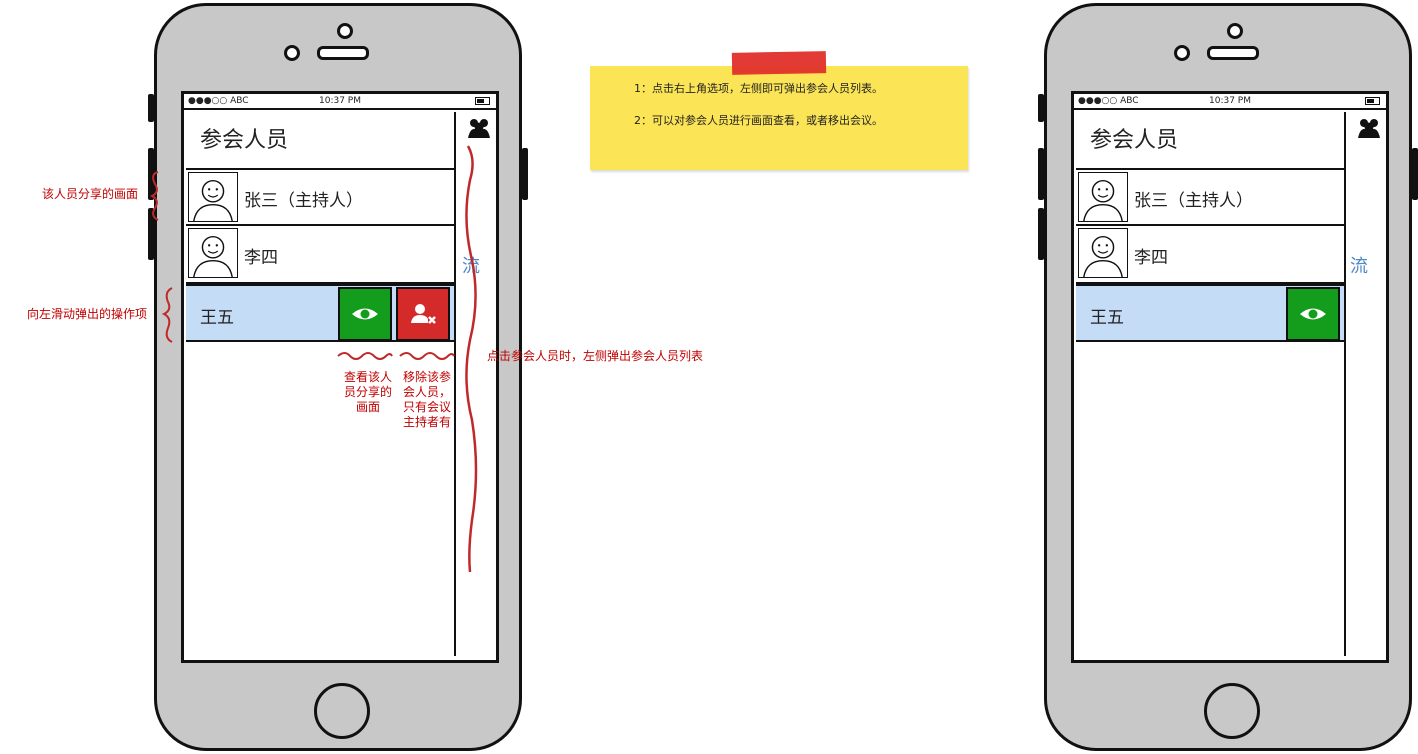 The image size is (1418, 754). I want to click on annotation-line: 只有会议, so click(427, 407).